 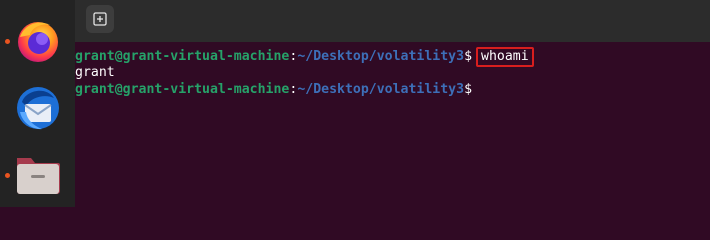 I want to click on dock-item-firefox, so click(x=38, y=41).